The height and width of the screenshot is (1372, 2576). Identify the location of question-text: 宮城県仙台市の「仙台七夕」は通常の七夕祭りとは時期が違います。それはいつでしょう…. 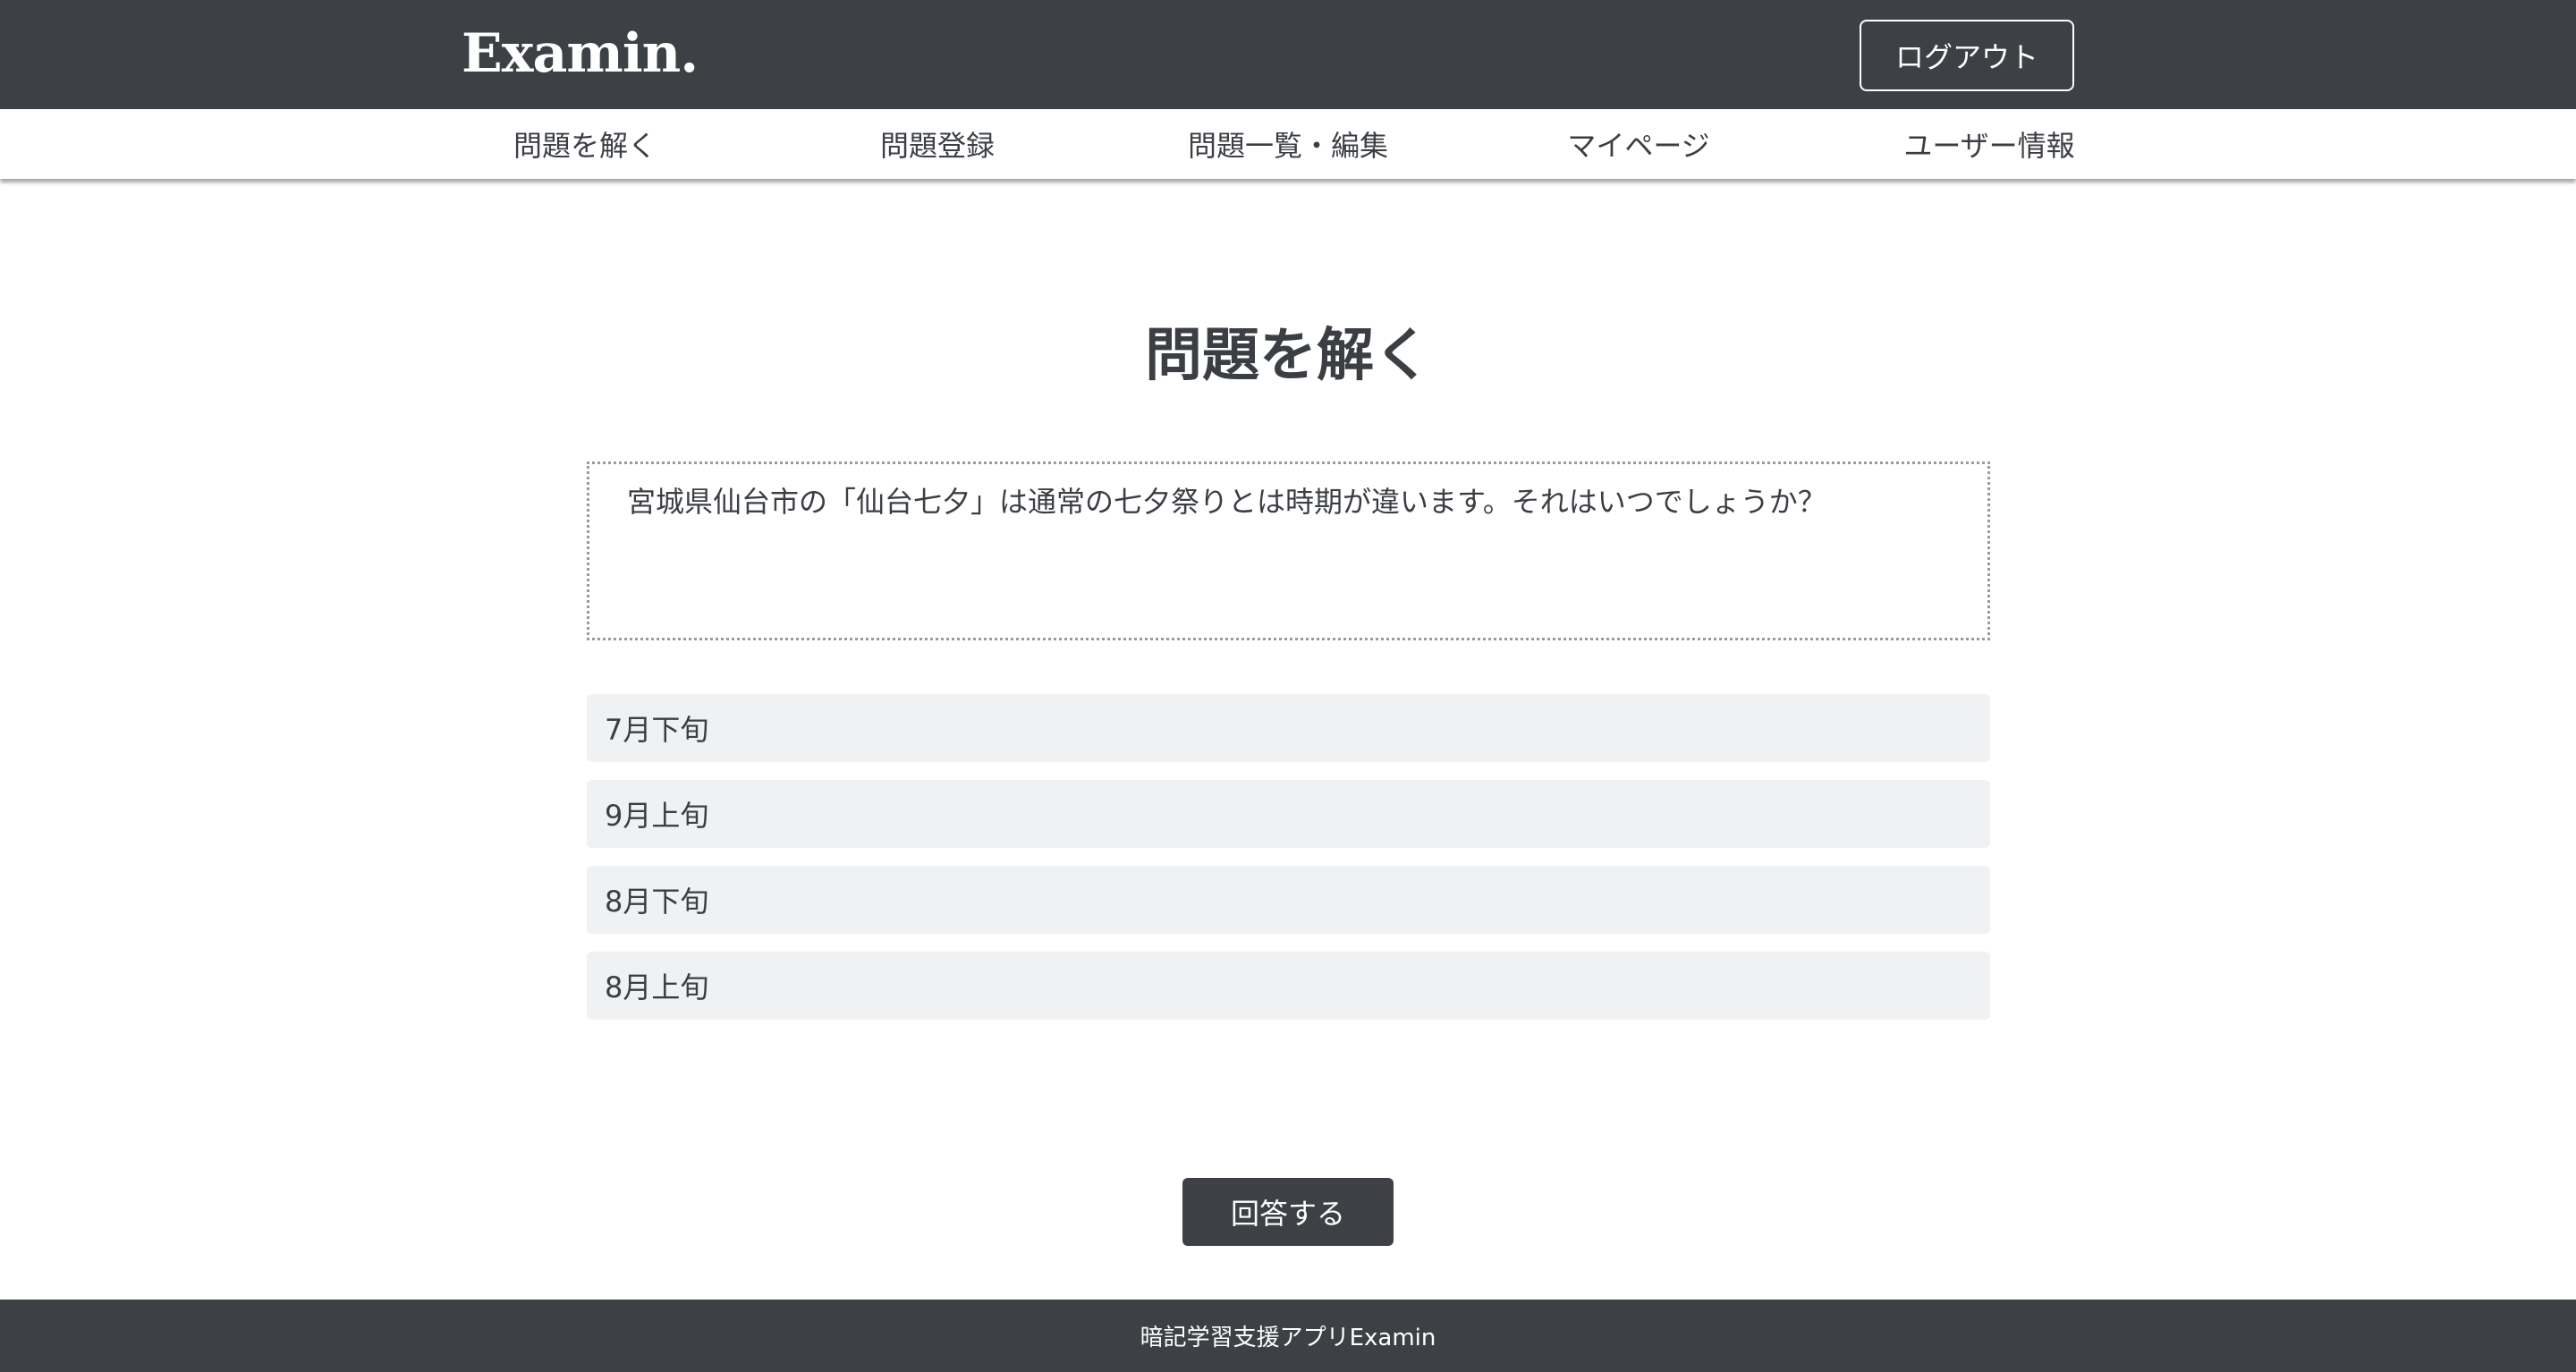
(1288, 551).